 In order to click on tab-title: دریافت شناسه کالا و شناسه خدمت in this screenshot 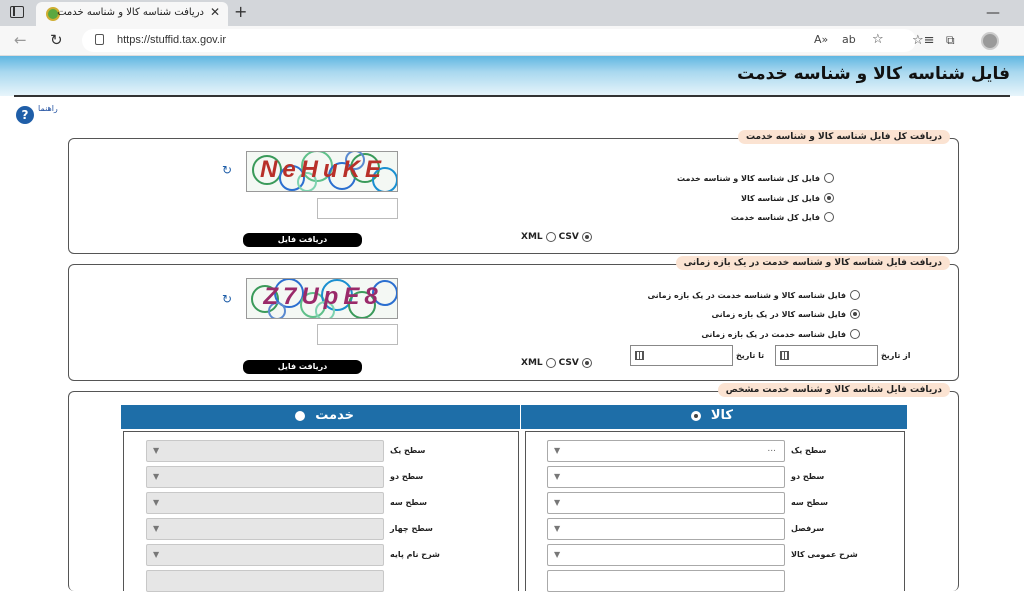, I will do `click(130, 12)`.